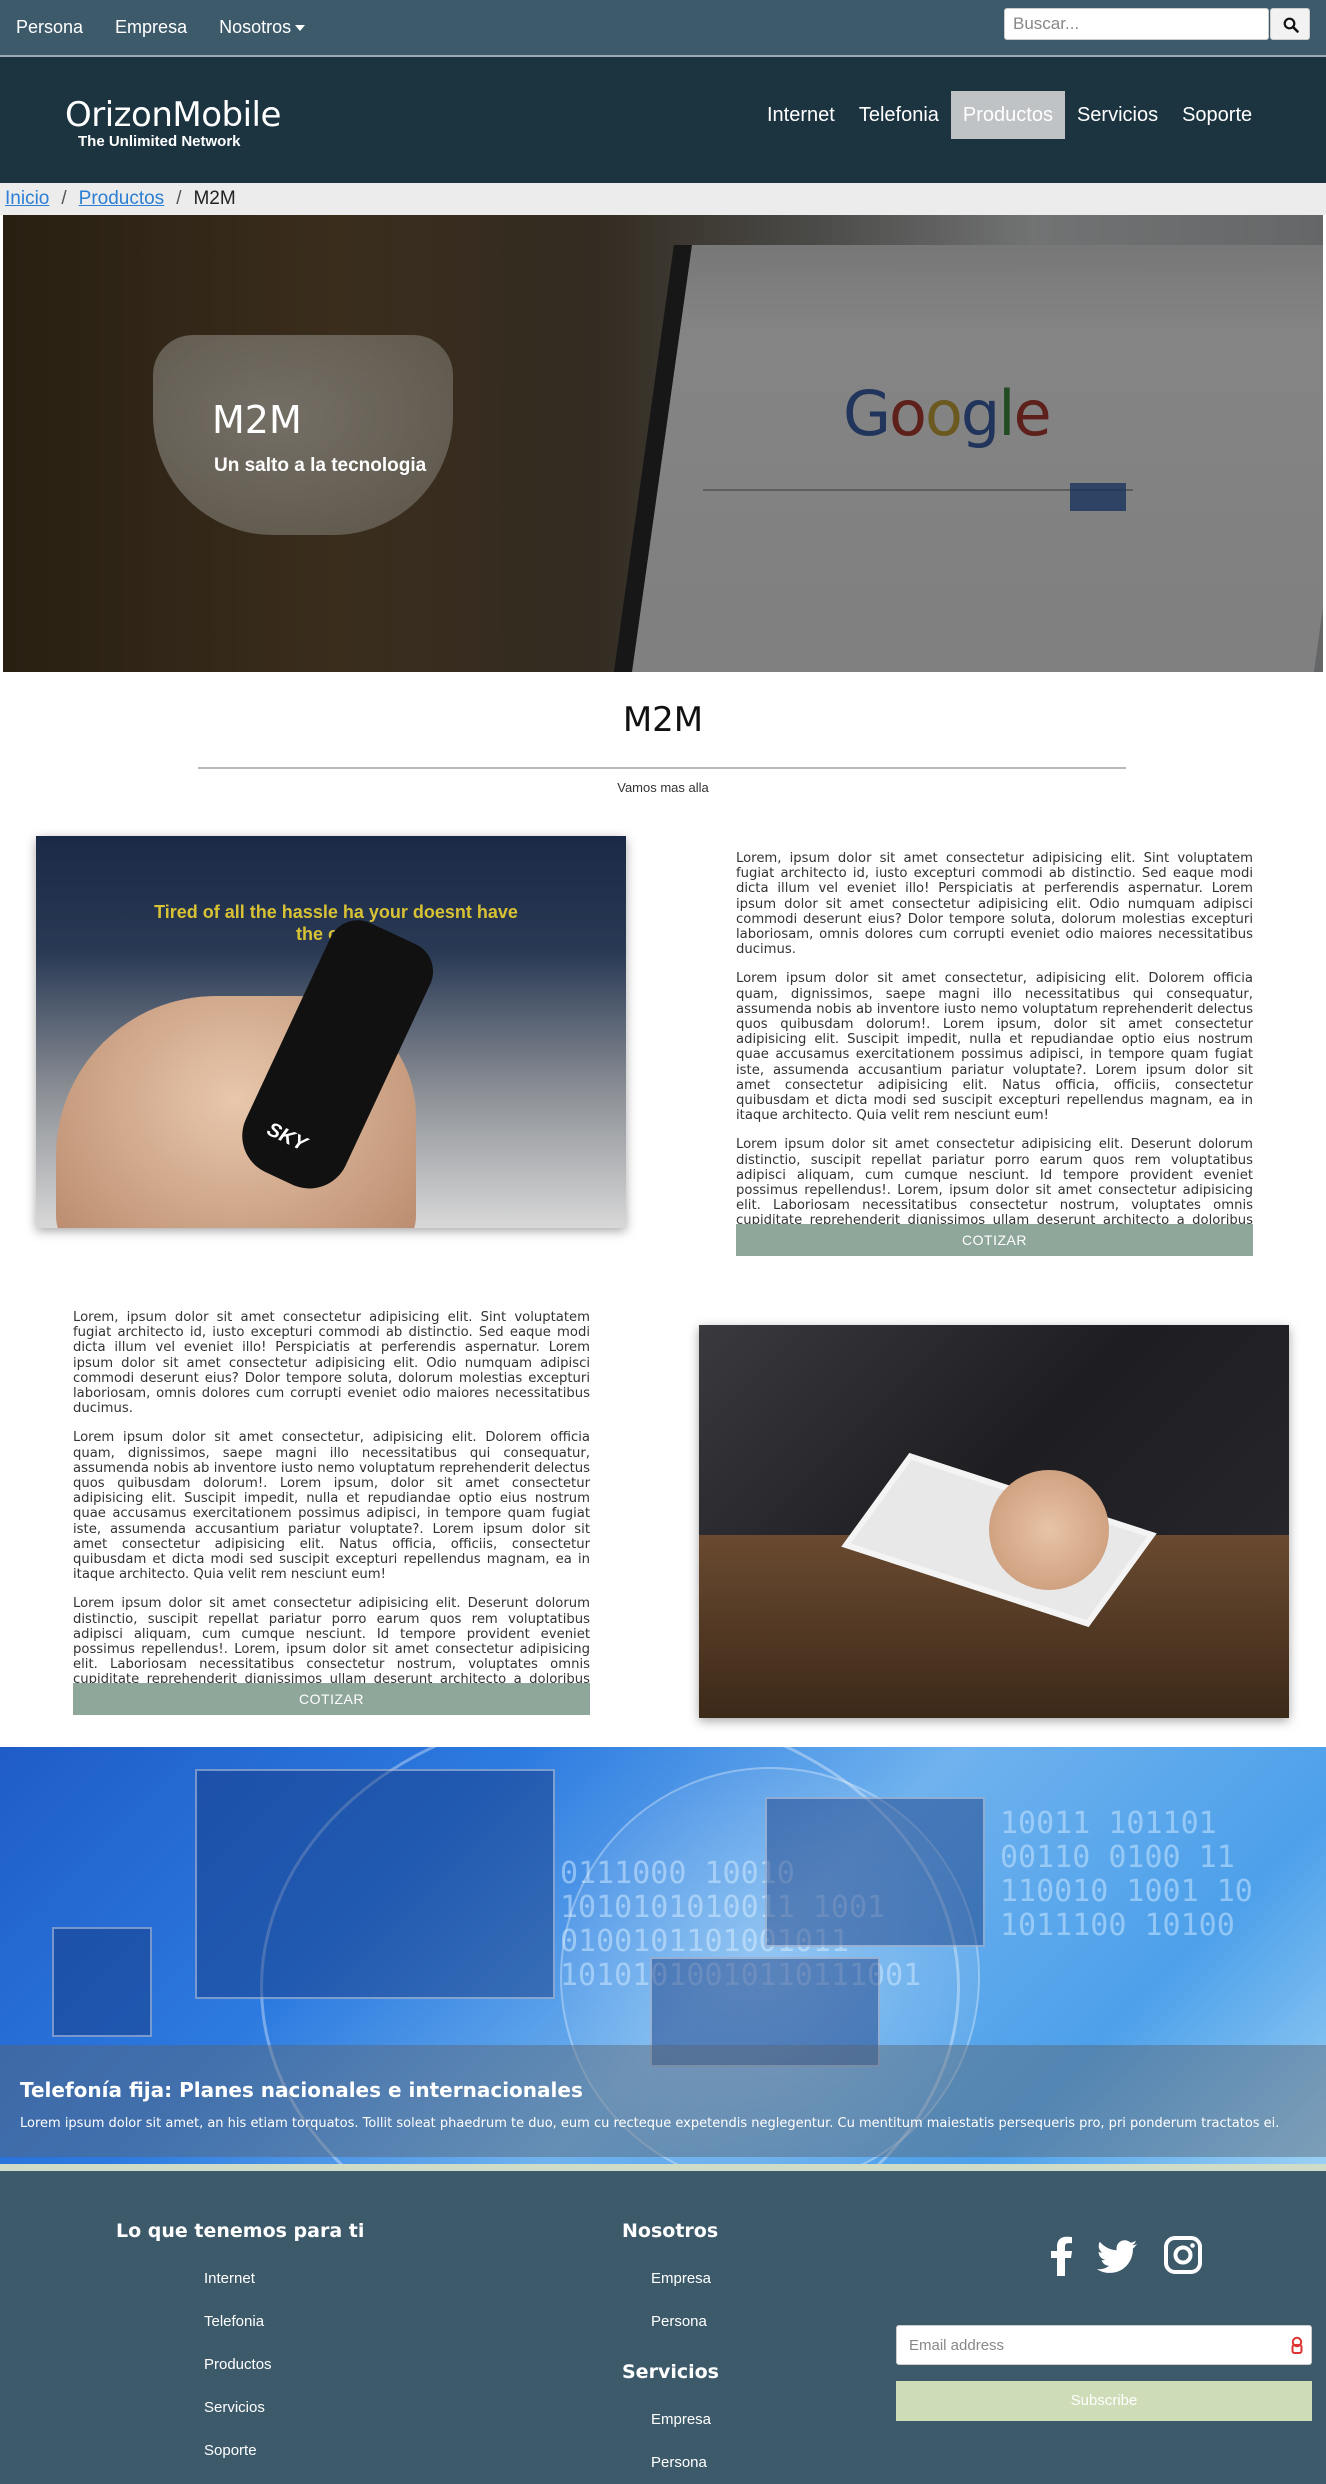 This screenshot has height=2484, width=1326. Describe the element at coordinates (300, 28) in the screenshot. I see `caret-down-icon` at that location.